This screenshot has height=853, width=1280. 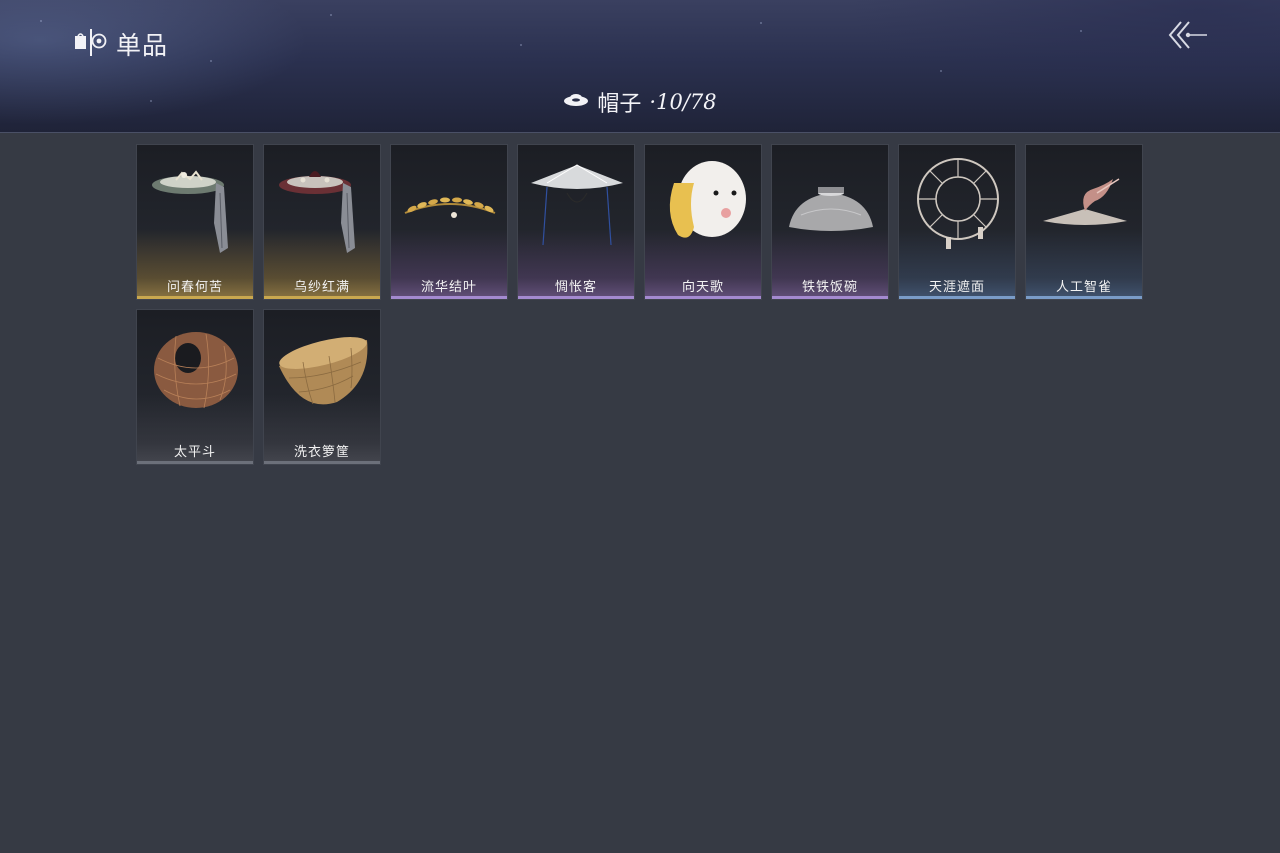 I want to click on category-name: 帽子, so click(x=619, y=104).